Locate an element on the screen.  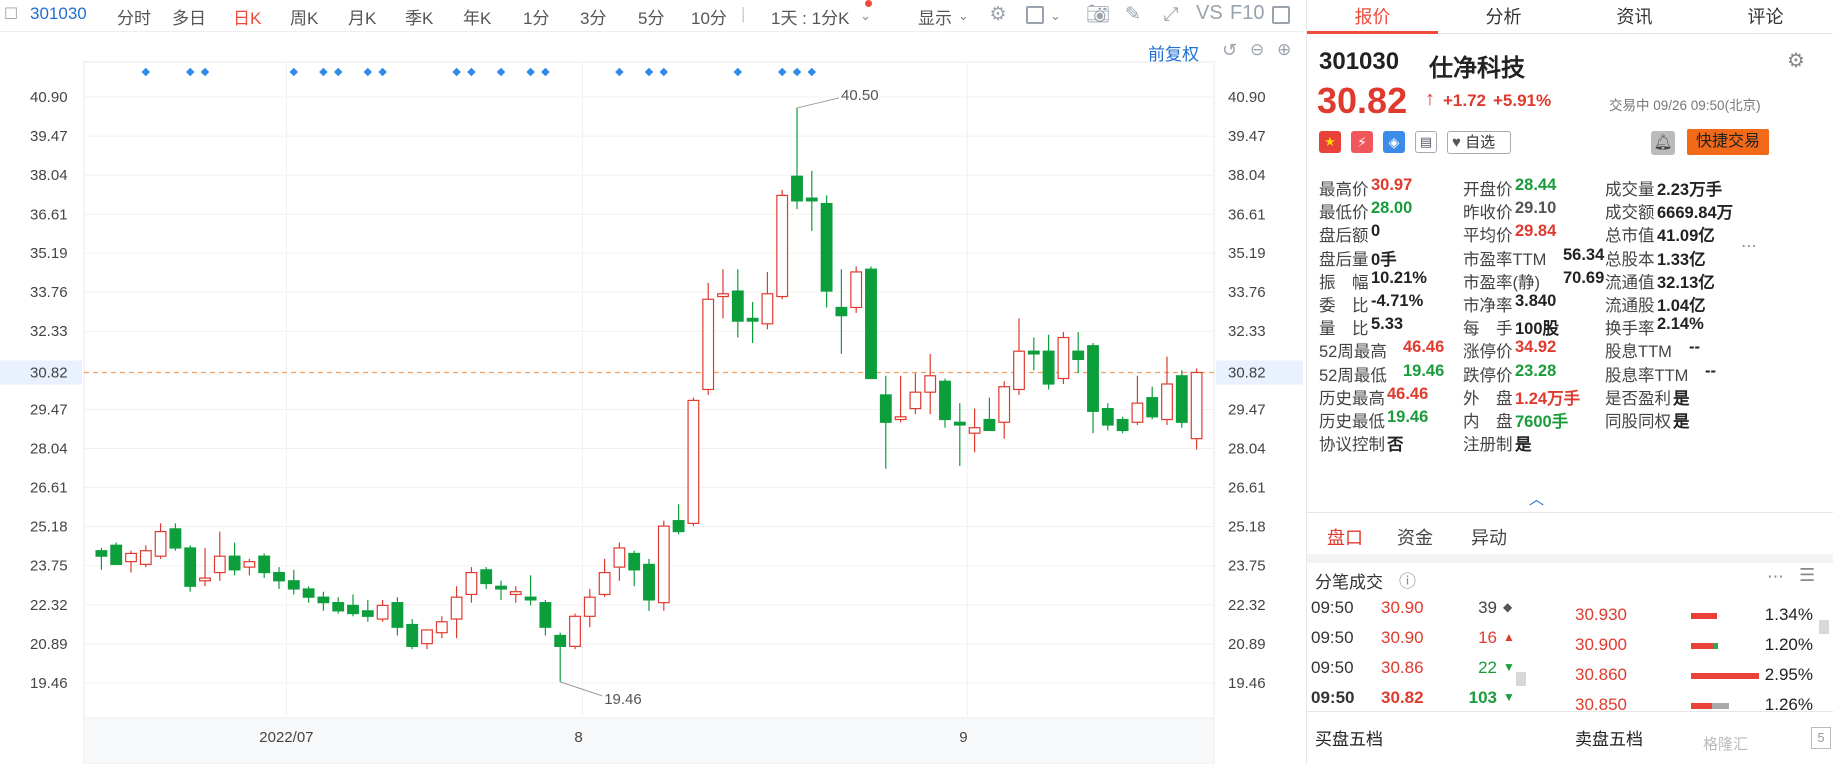
period-quarter-k: 季K is located at coordinates (419, 16).